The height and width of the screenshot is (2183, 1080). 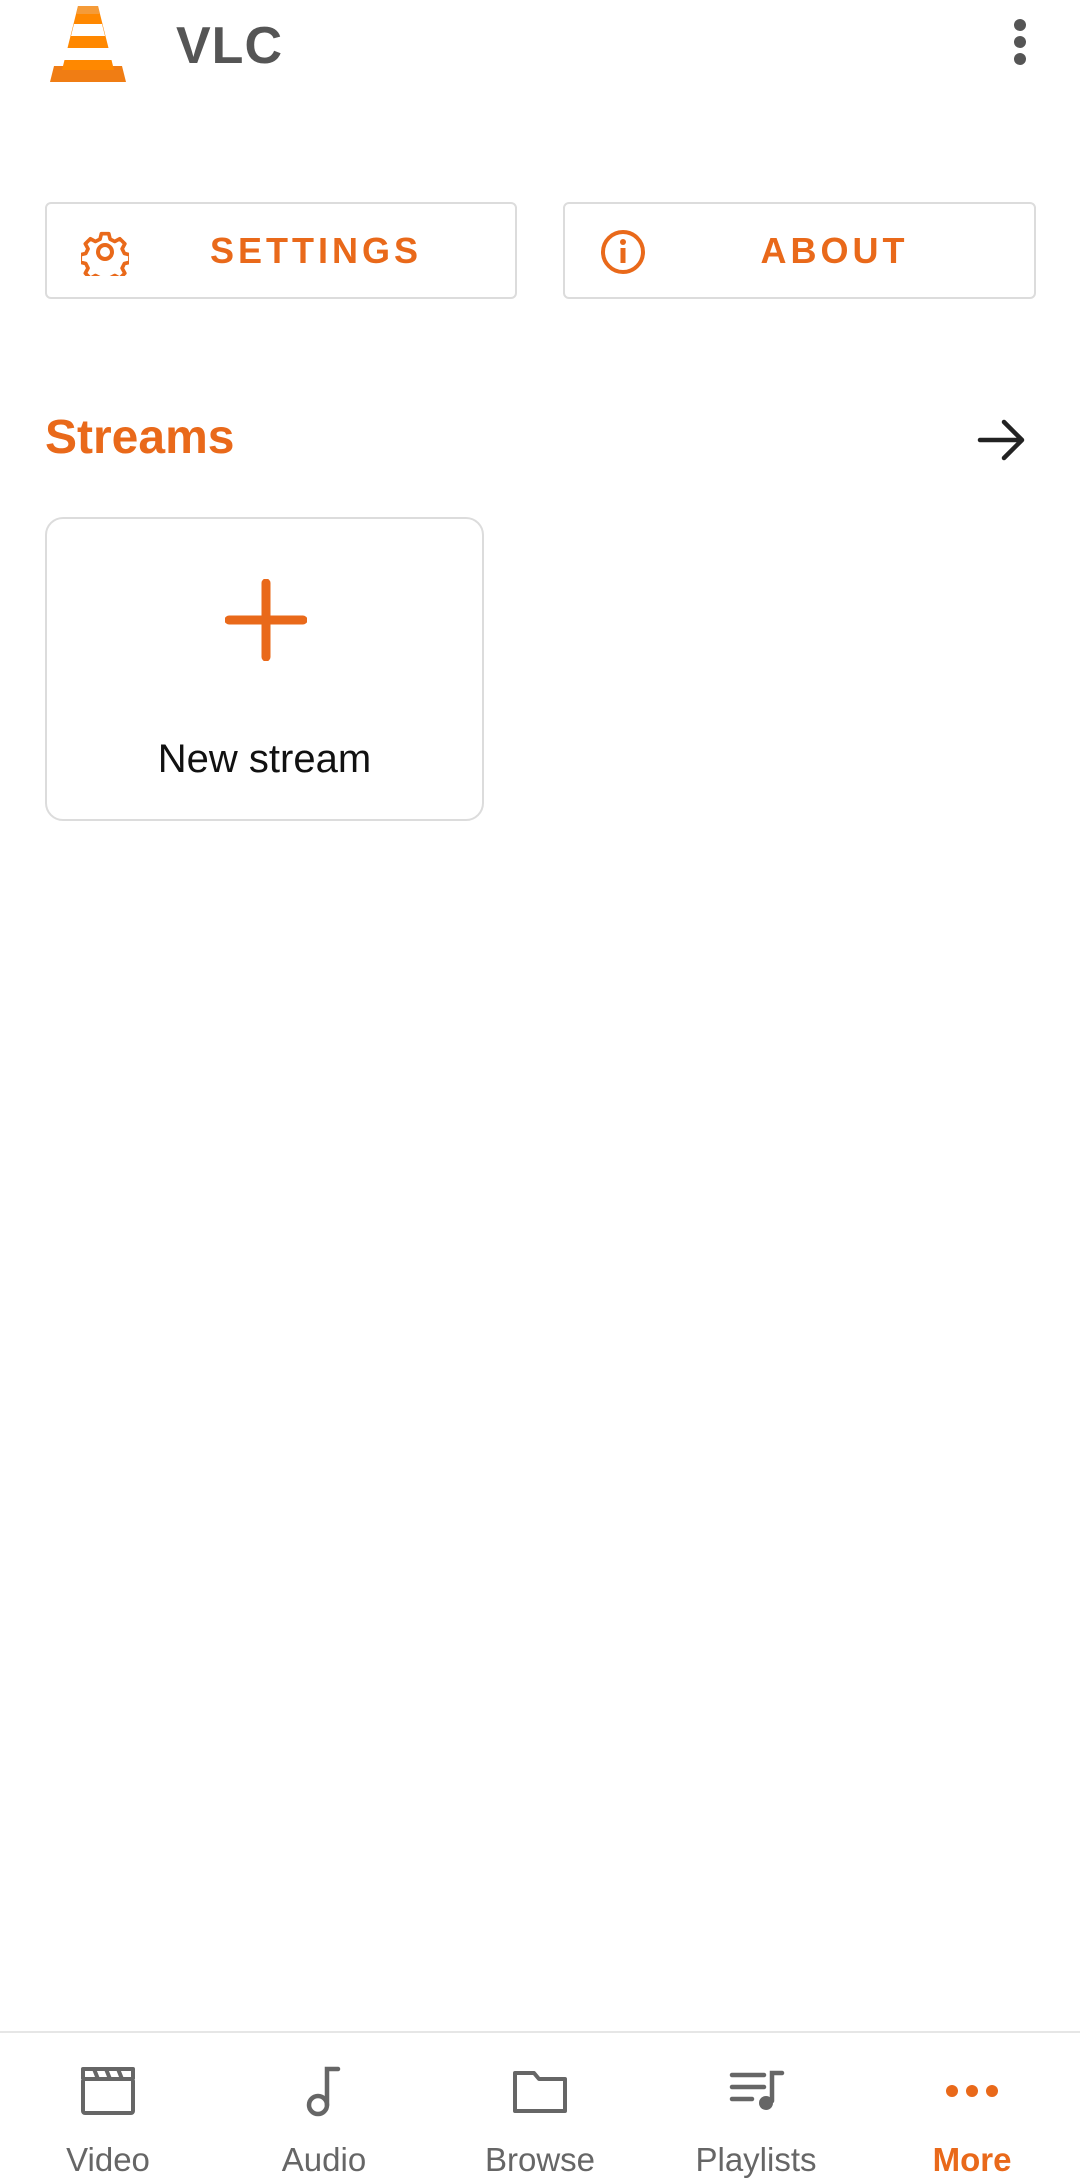 I want to click on streams-section-title: Streams, so click(x=140, y=437).